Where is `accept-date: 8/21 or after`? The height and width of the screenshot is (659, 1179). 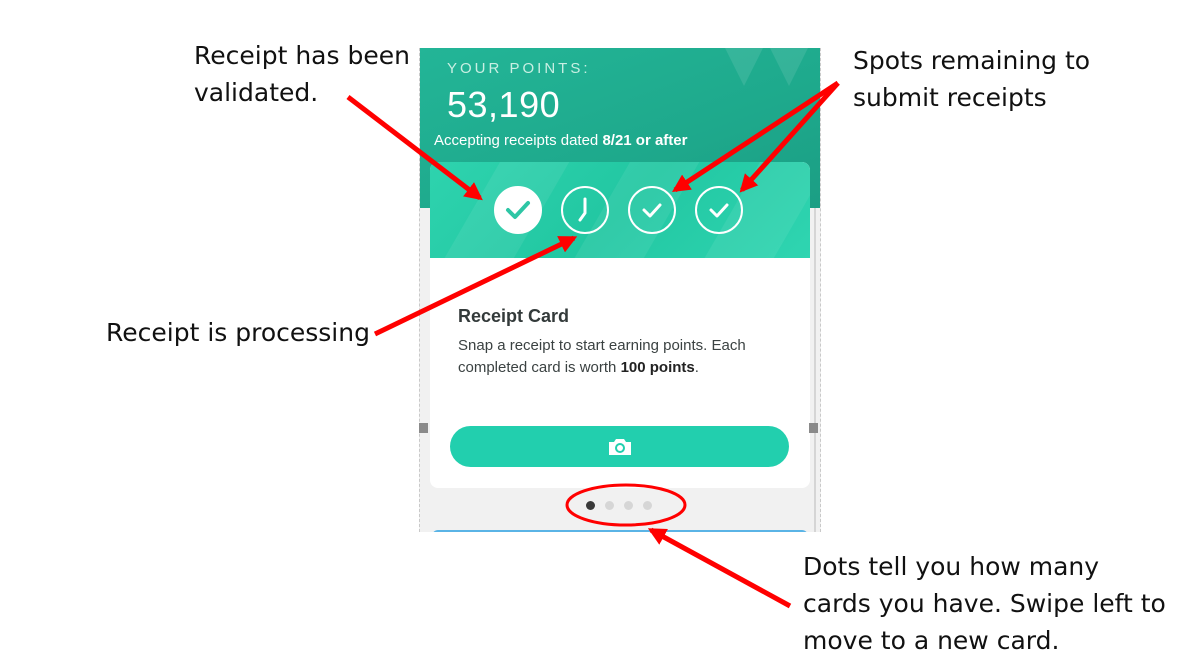
accept-date: 8/21 or after is located at coordinates (645, 140).